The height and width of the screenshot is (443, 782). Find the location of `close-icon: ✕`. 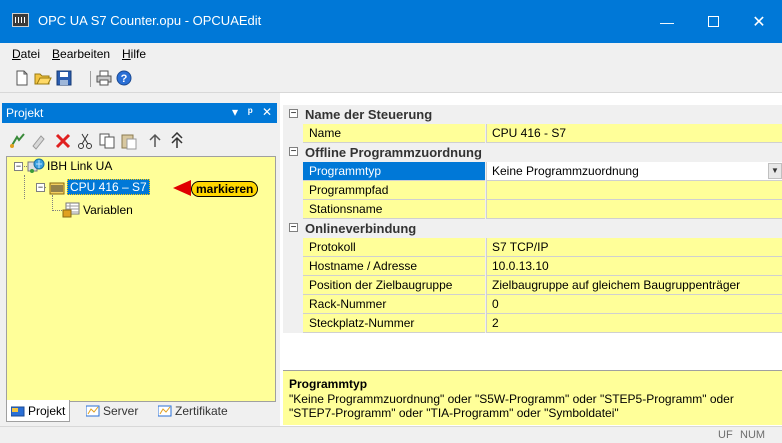

close-icon: ✕ is located at coordinates (759, 22).